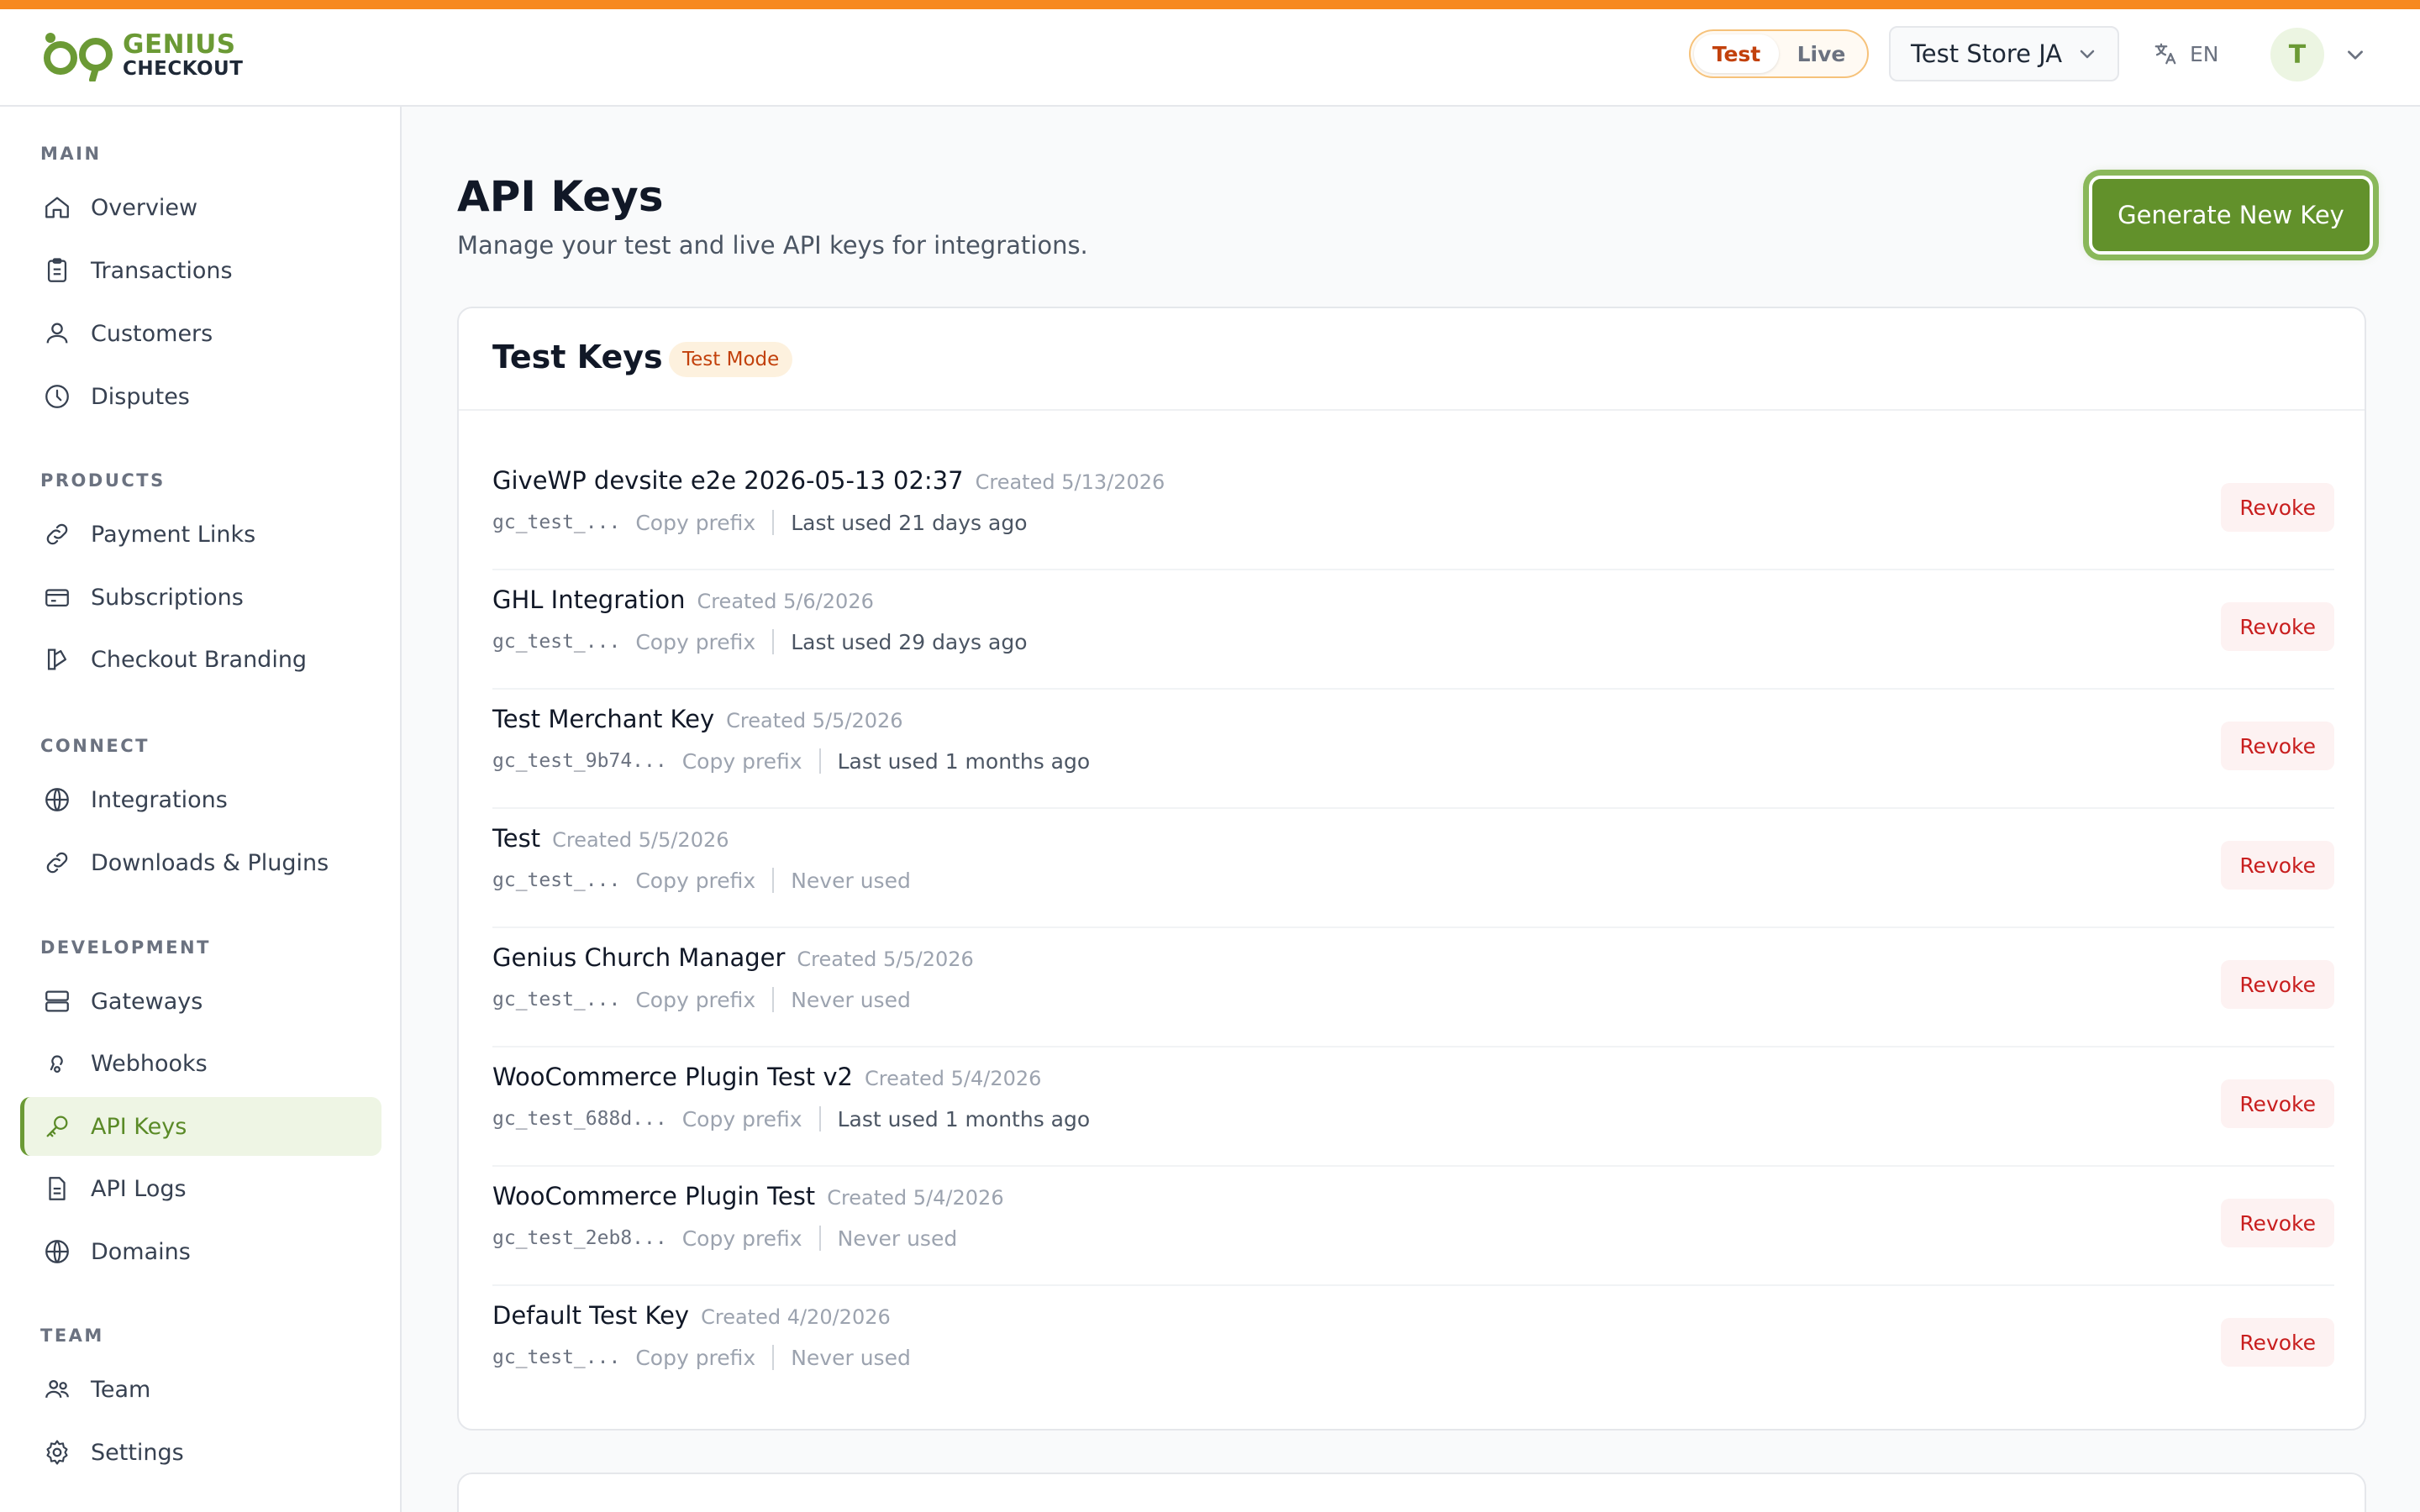  I want to click on language-label: EN, so click(2205, 53).